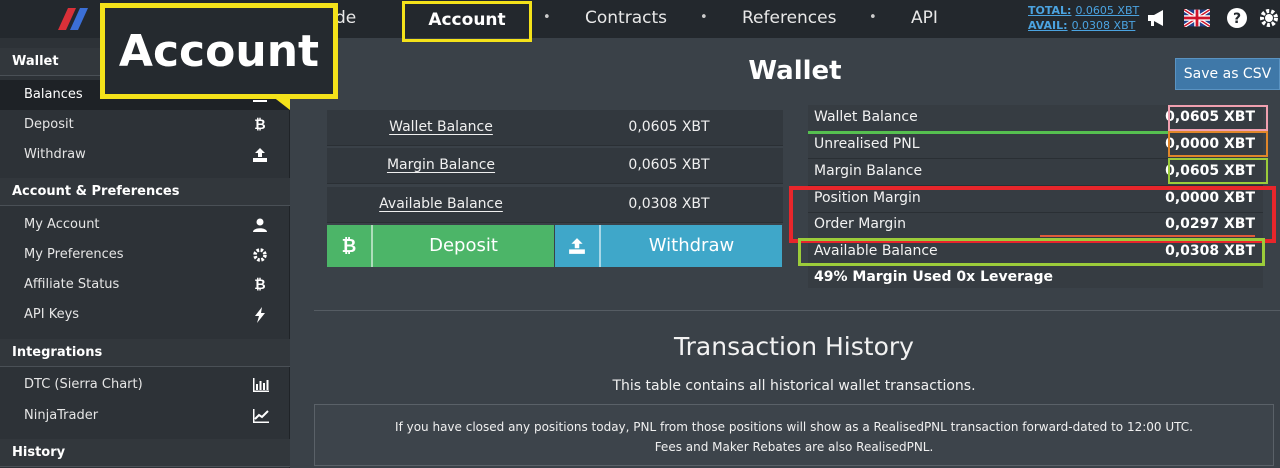 The image size is (1280, 468). I want to click on sidebar-item-label: Withdraw, so click(55, 154).